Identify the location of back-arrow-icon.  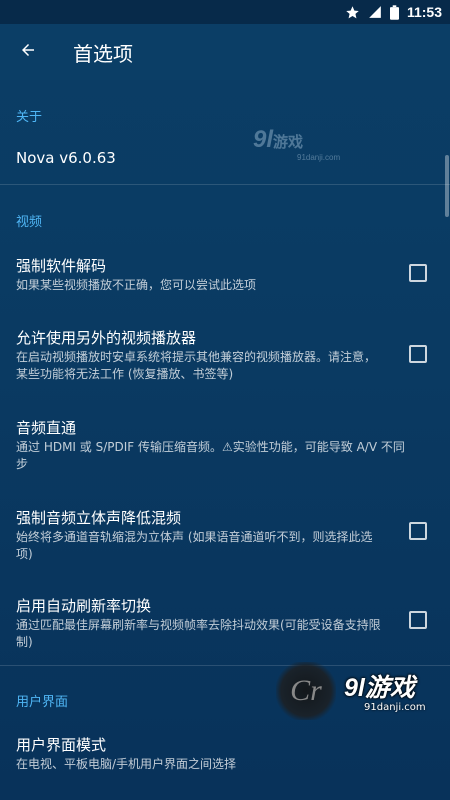
(28, 52).